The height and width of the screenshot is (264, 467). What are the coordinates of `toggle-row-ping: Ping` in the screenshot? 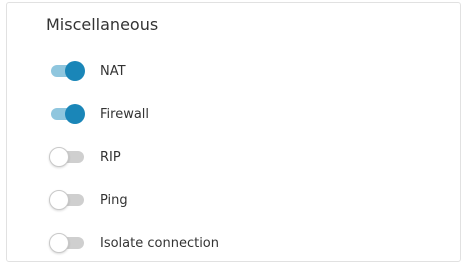 It's located at (88, 200).